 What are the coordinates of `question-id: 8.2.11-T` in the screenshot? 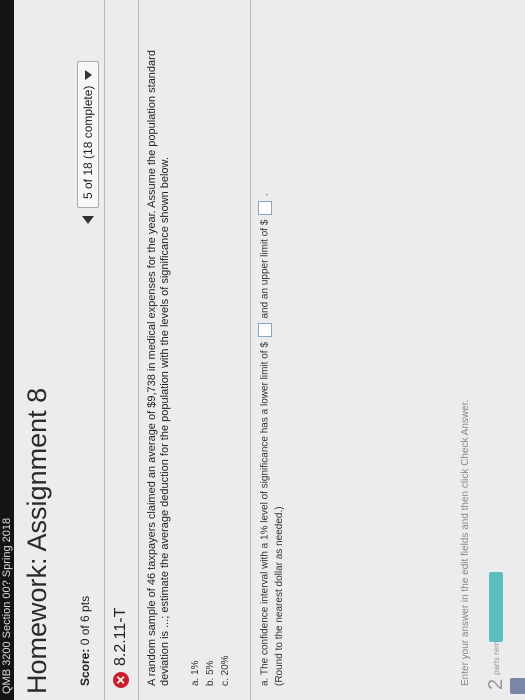 It's located at (120, 636).